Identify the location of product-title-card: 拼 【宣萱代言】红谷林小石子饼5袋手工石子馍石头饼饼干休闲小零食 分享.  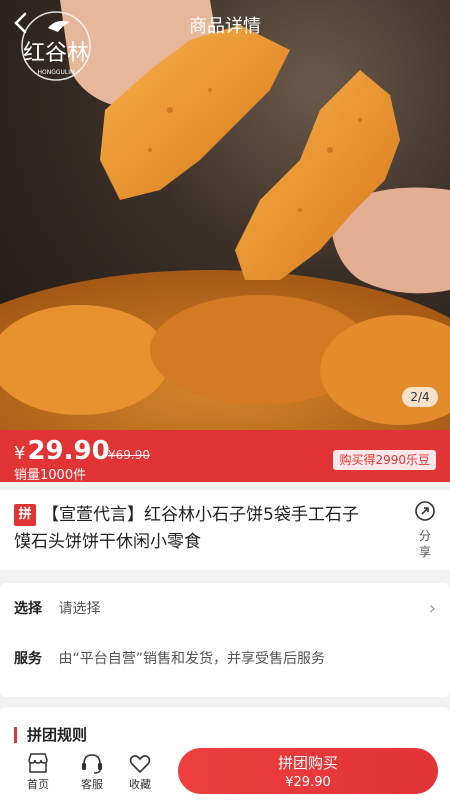
(225, 530).